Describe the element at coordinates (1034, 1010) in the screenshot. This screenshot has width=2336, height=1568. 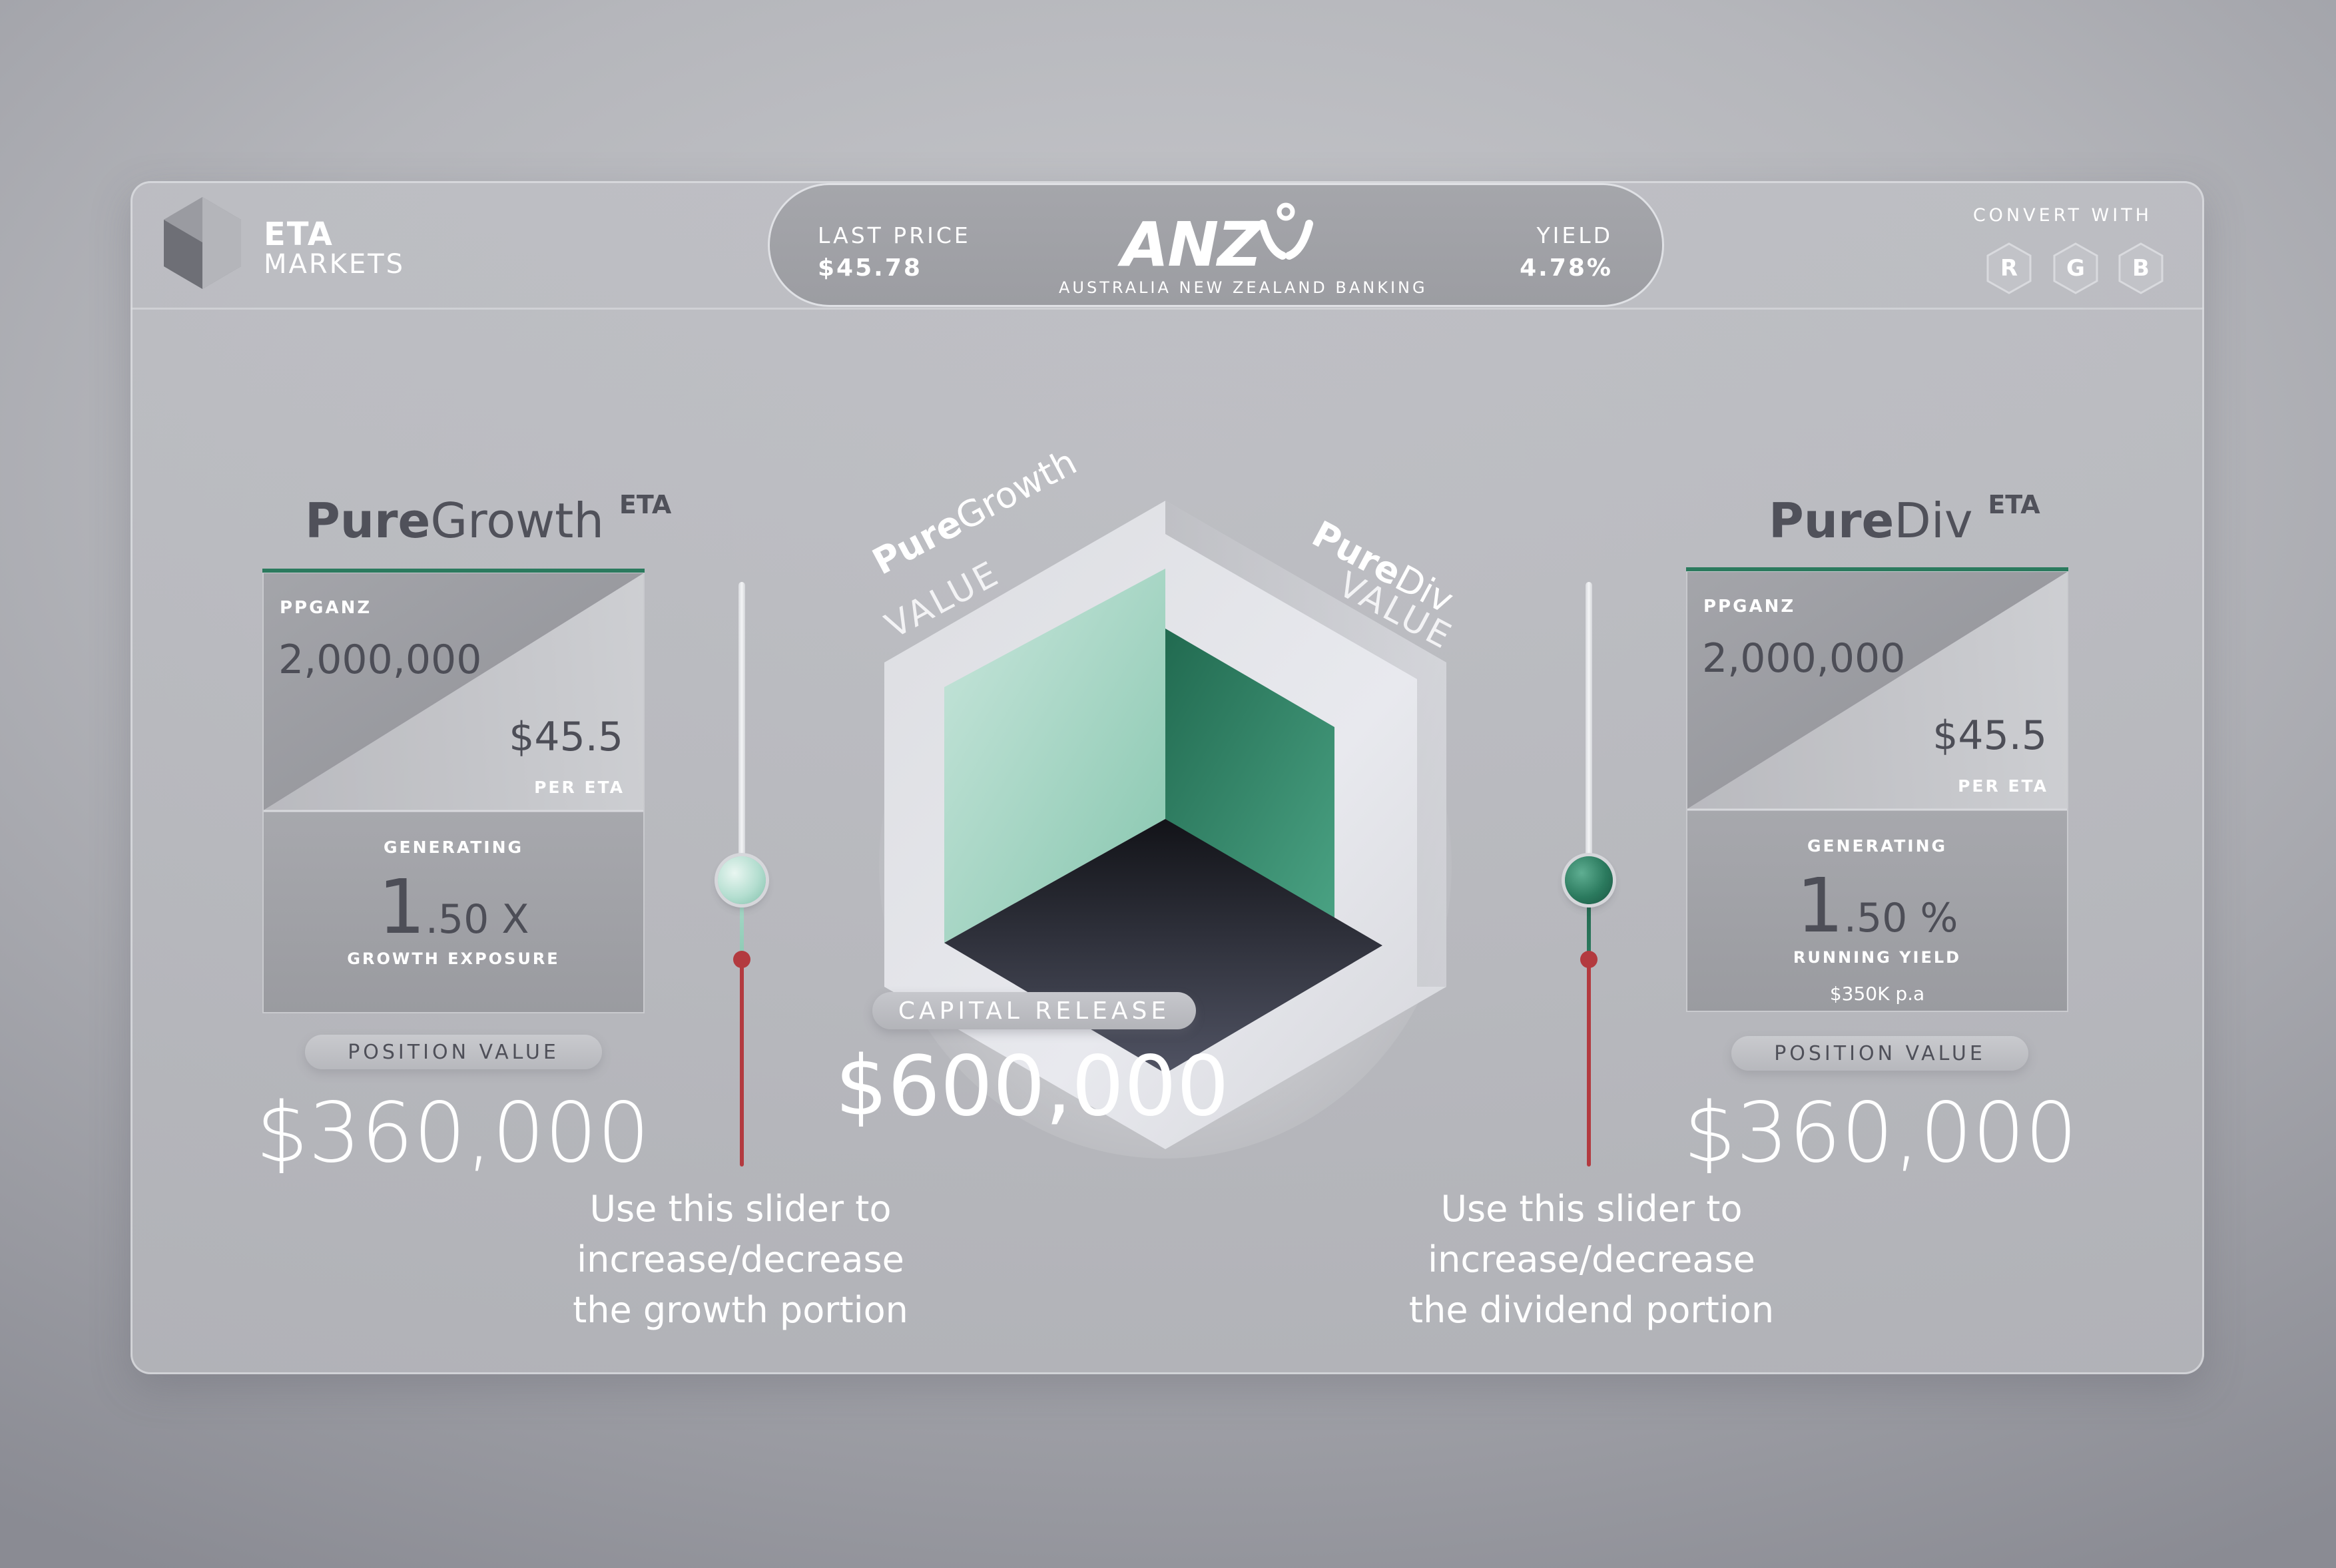
I see `capital-release-label: CAPITAL RELEASE` at that location.